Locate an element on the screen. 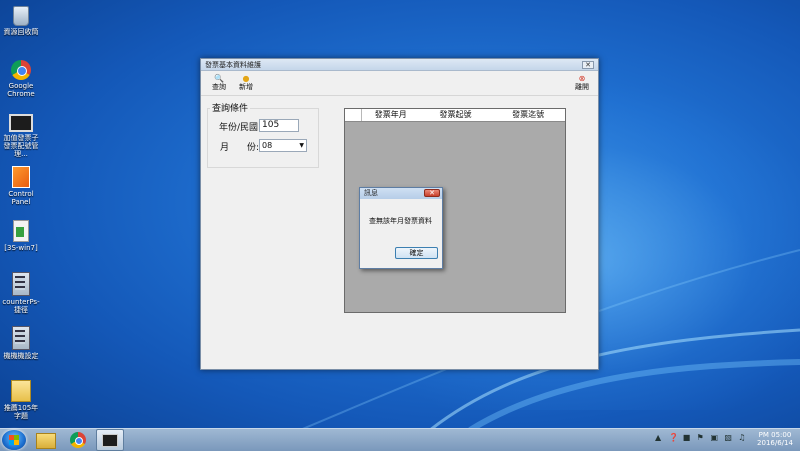  desktop-icon-3s-win7: [3S-win7] is located at coordinates (21, 236).